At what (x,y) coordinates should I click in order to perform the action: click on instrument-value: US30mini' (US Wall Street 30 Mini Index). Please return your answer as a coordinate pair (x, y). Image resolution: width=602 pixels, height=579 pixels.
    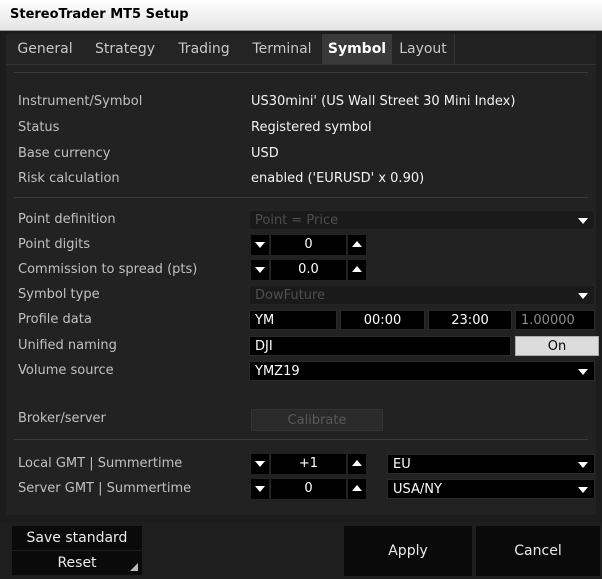
    Looking at the image, I should click on (383, 101).